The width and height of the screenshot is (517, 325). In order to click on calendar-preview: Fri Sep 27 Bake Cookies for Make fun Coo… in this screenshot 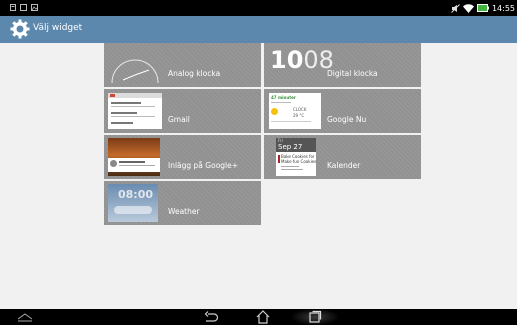, I will do `click(296, 157)`.